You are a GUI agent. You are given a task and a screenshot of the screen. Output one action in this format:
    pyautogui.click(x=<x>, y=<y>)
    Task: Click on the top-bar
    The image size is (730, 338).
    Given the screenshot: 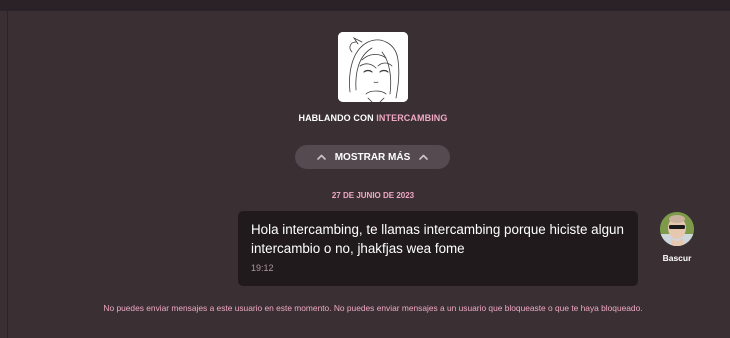 What is the action you would take?
    pyautogui.click(x=365, y=5)
    